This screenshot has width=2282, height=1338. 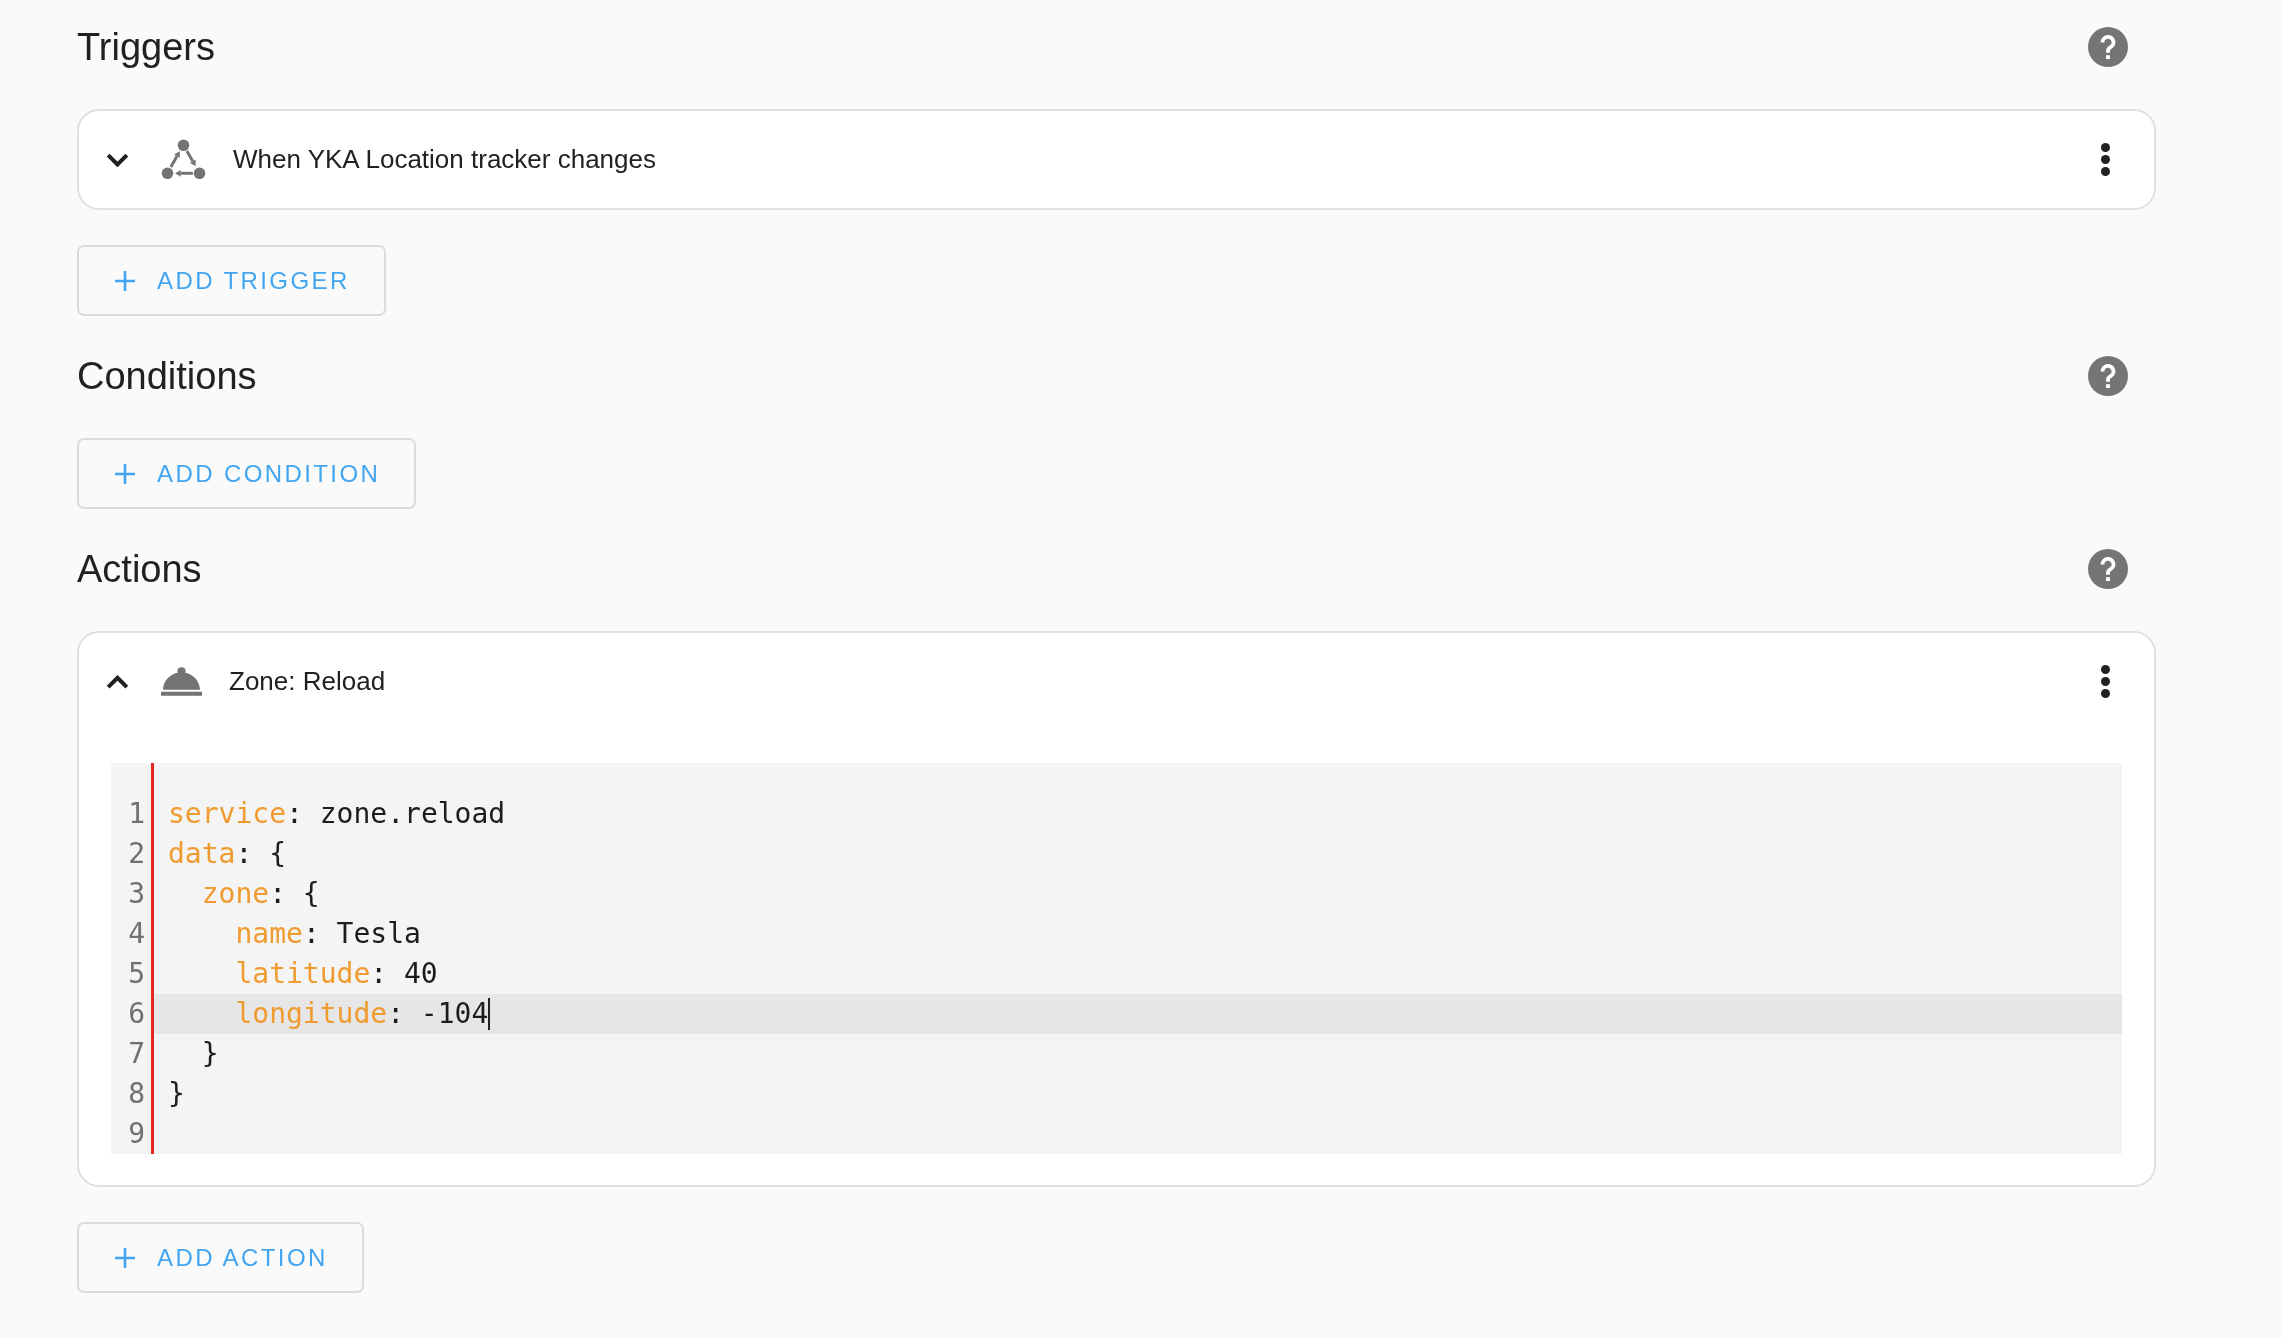 What do you see at coordinates (136, 1134) in the screenshot?
I see `line-number: 9` at bounding box center [136, 1134].